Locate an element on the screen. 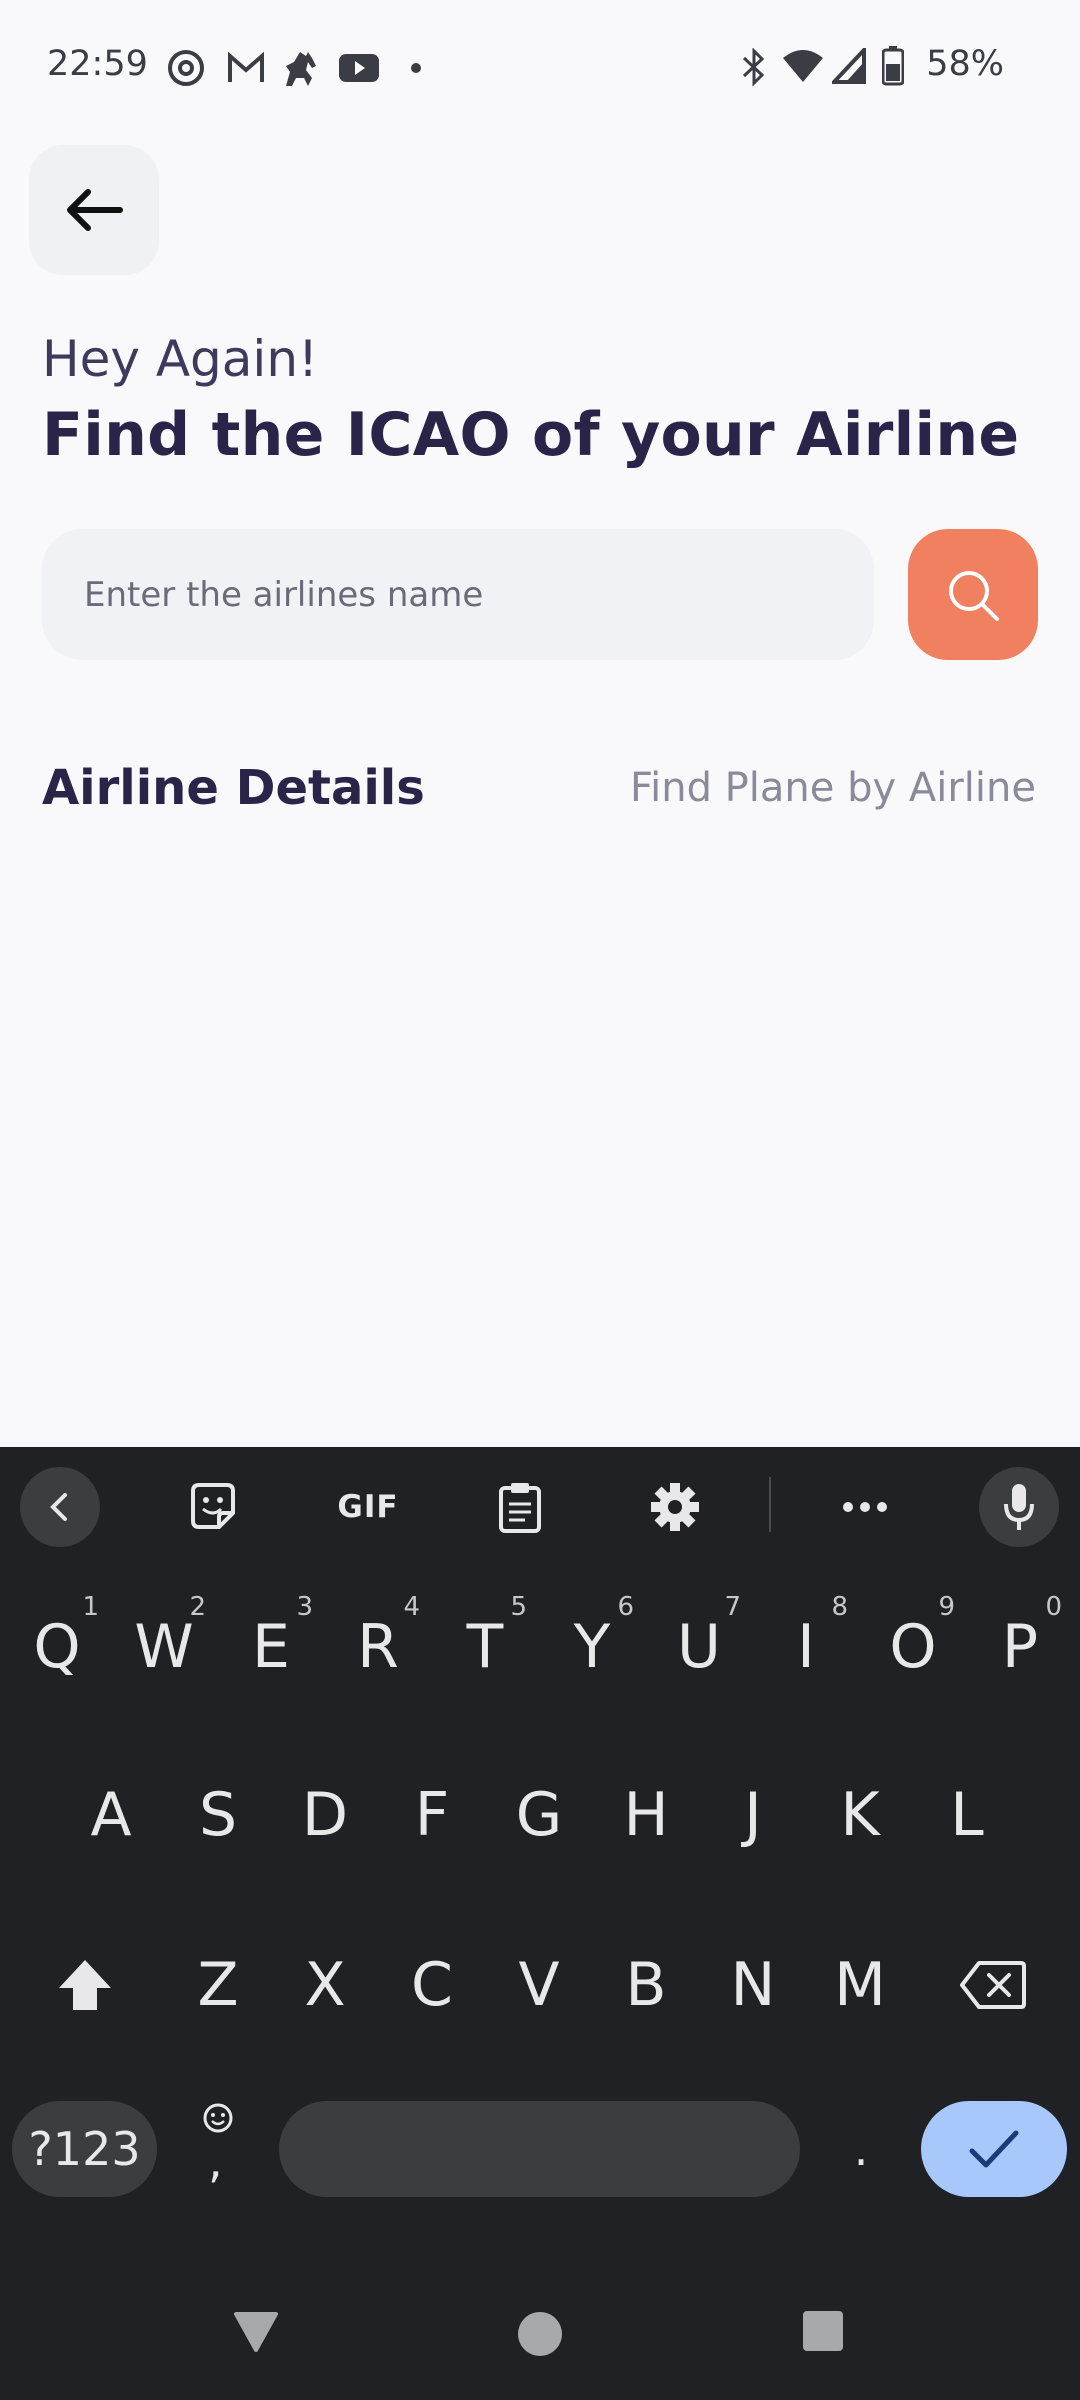 This screenshot has height=2400, width=1080. gmail-icon is located at coordinates (246, 66).